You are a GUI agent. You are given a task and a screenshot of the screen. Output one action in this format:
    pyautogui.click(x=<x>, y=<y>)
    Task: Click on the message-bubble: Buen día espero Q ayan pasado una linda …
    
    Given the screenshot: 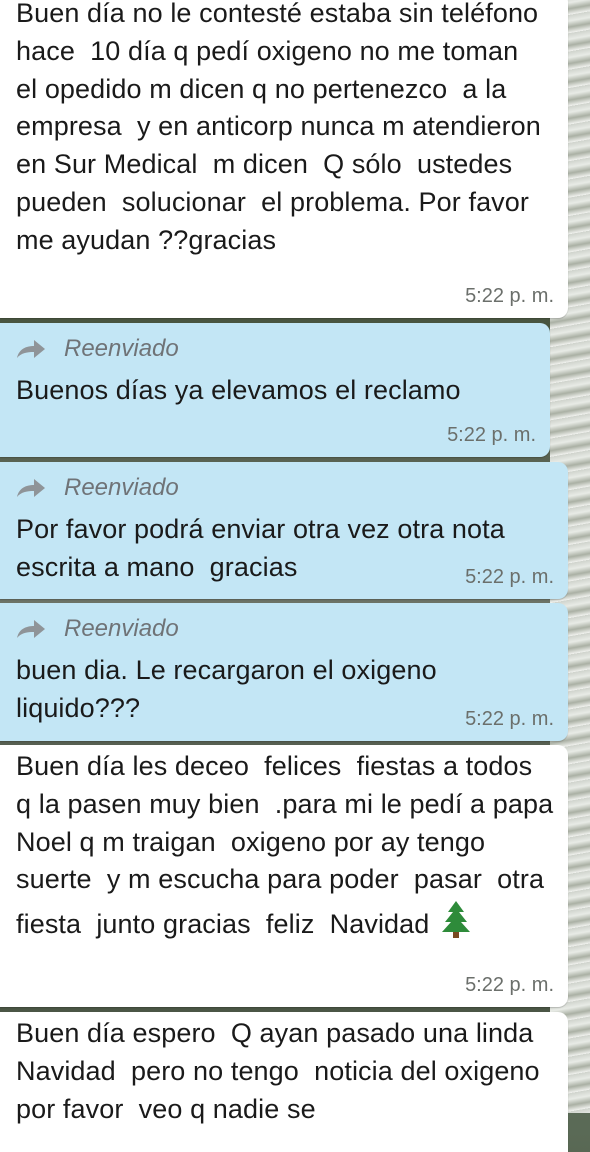 What is the action you would take?
    pyautogui.click(x=284, y=1082)
    